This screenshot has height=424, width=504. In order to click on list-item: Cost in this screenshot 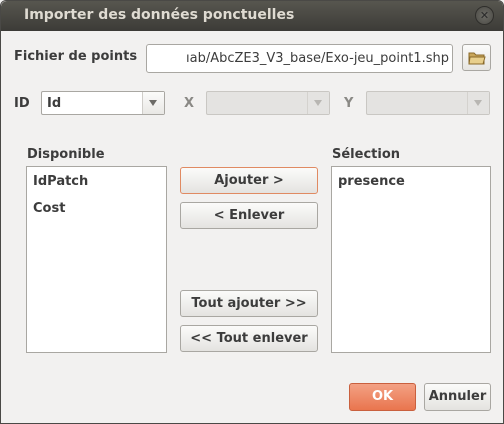, I will do `click(49, 208)`.